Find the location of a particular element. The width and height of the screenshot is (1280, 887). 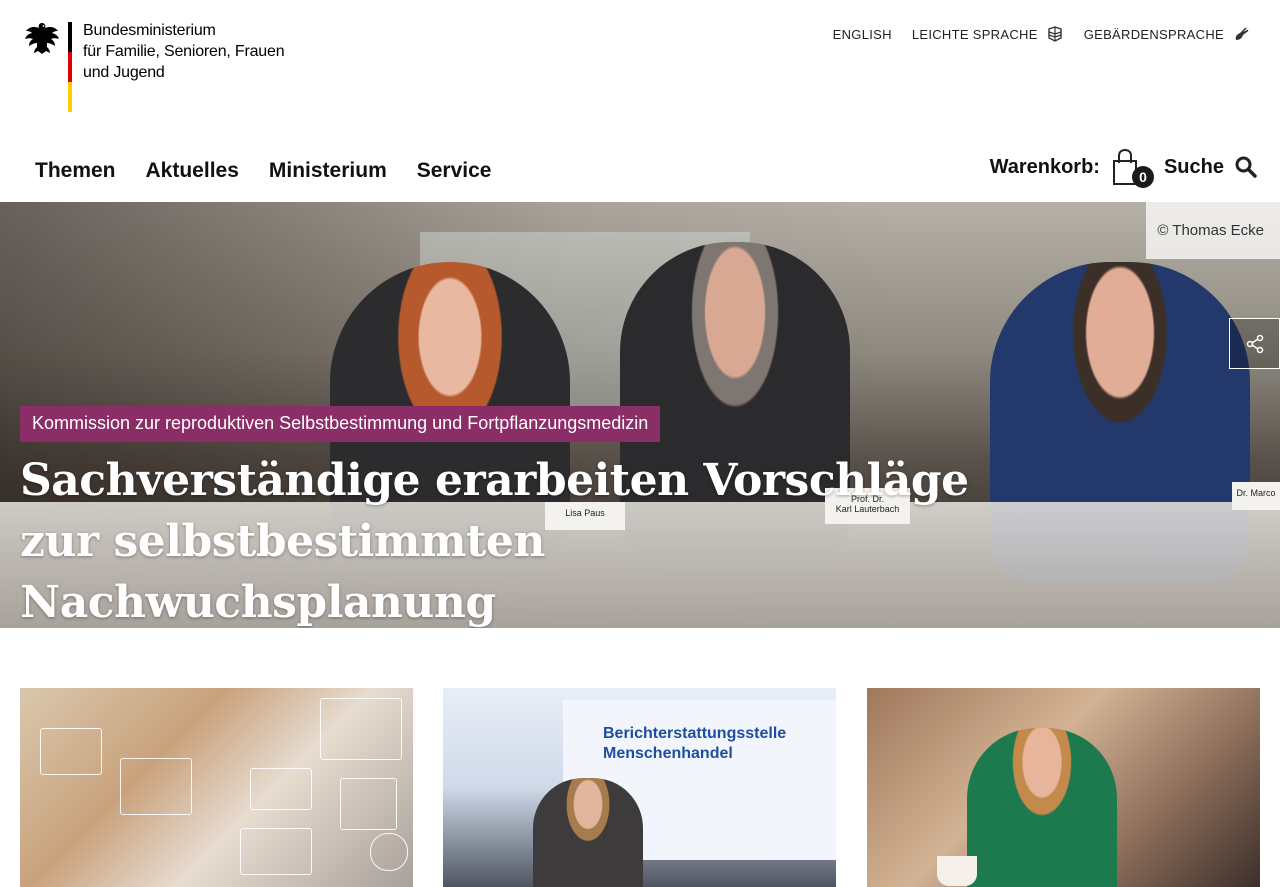

leichte-sprache-label: LEICHTE SPRACHE is located at coordinates (974, 34).